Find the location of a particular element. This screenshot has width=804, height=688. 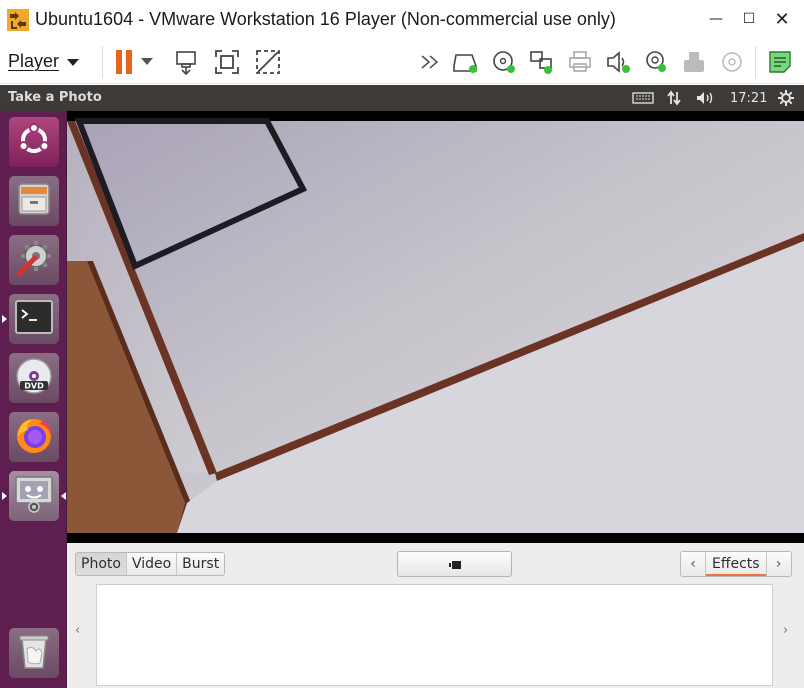

app-title: Take a Photo is located at coordinates (55, 97).